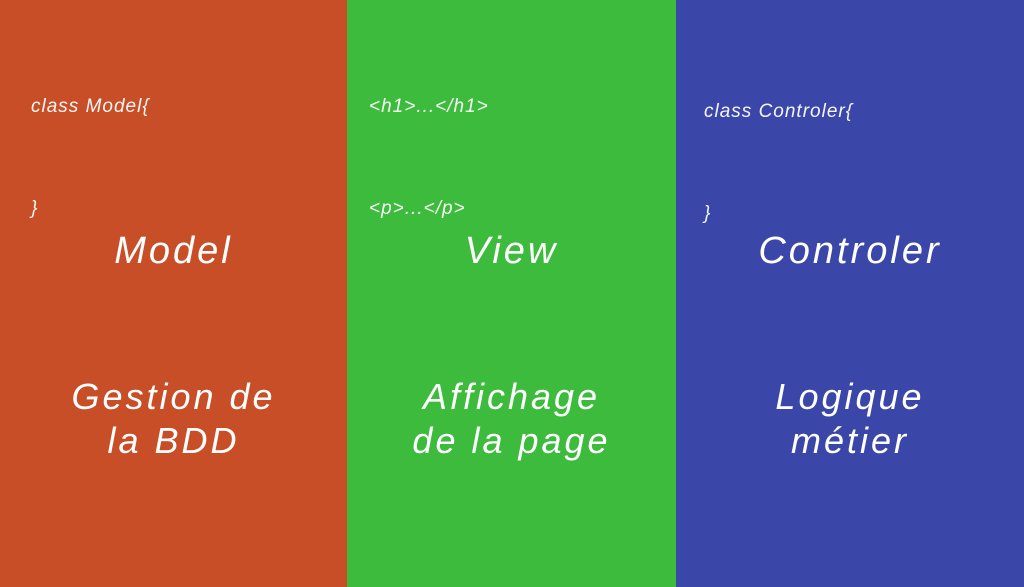 The image size is (1024, 587). Describe the element at coordinates (35, 208) in the screenshot. I see `model-code-line-2: }` at that location.